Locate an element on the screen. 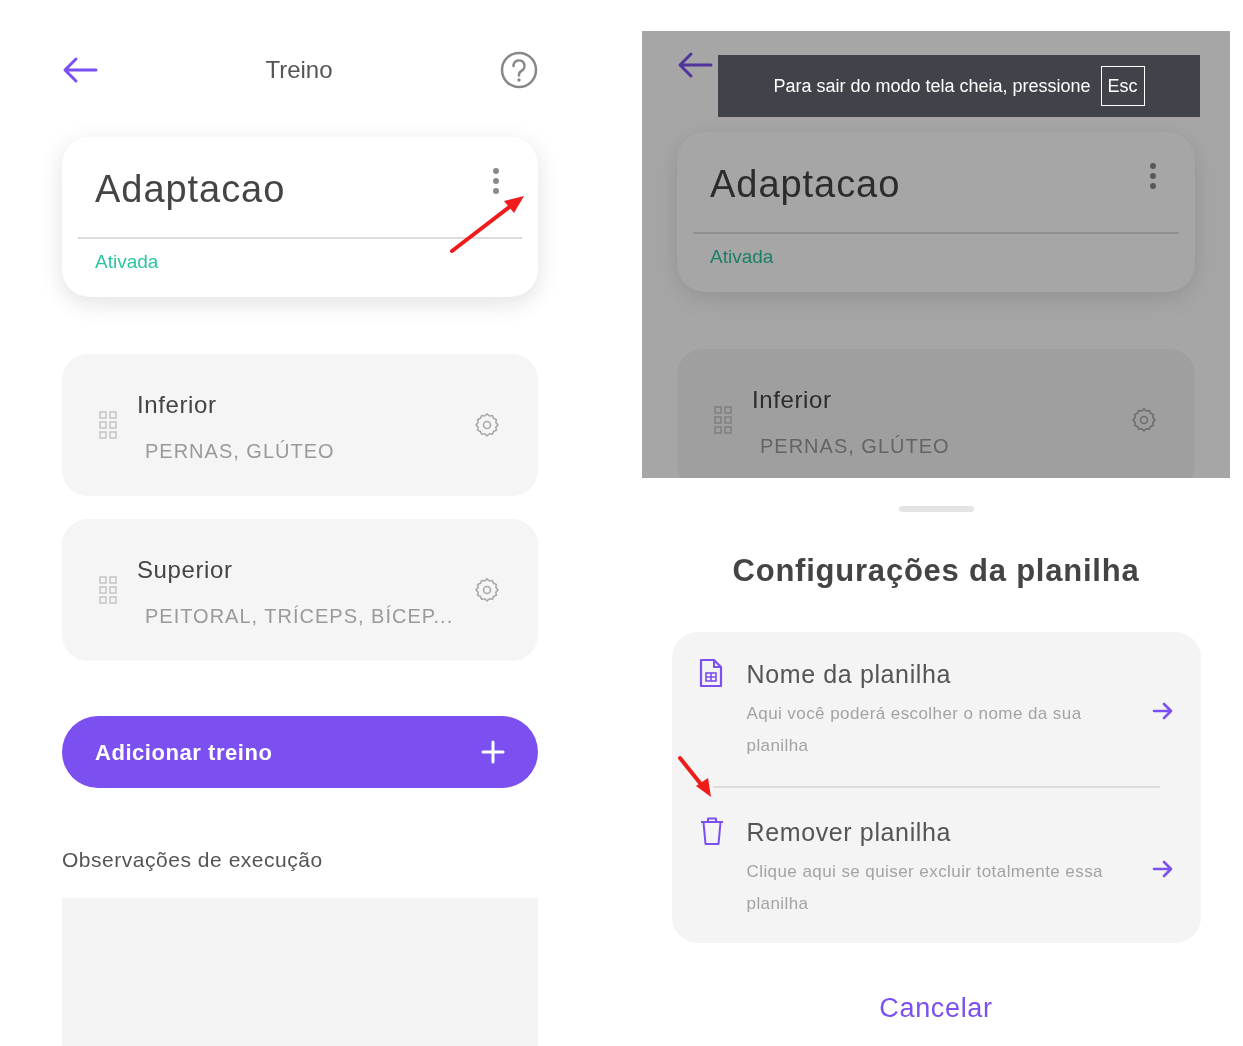 This screenshot has width=1243, height=1046. plus-icon is located at coordinates (493, 752).